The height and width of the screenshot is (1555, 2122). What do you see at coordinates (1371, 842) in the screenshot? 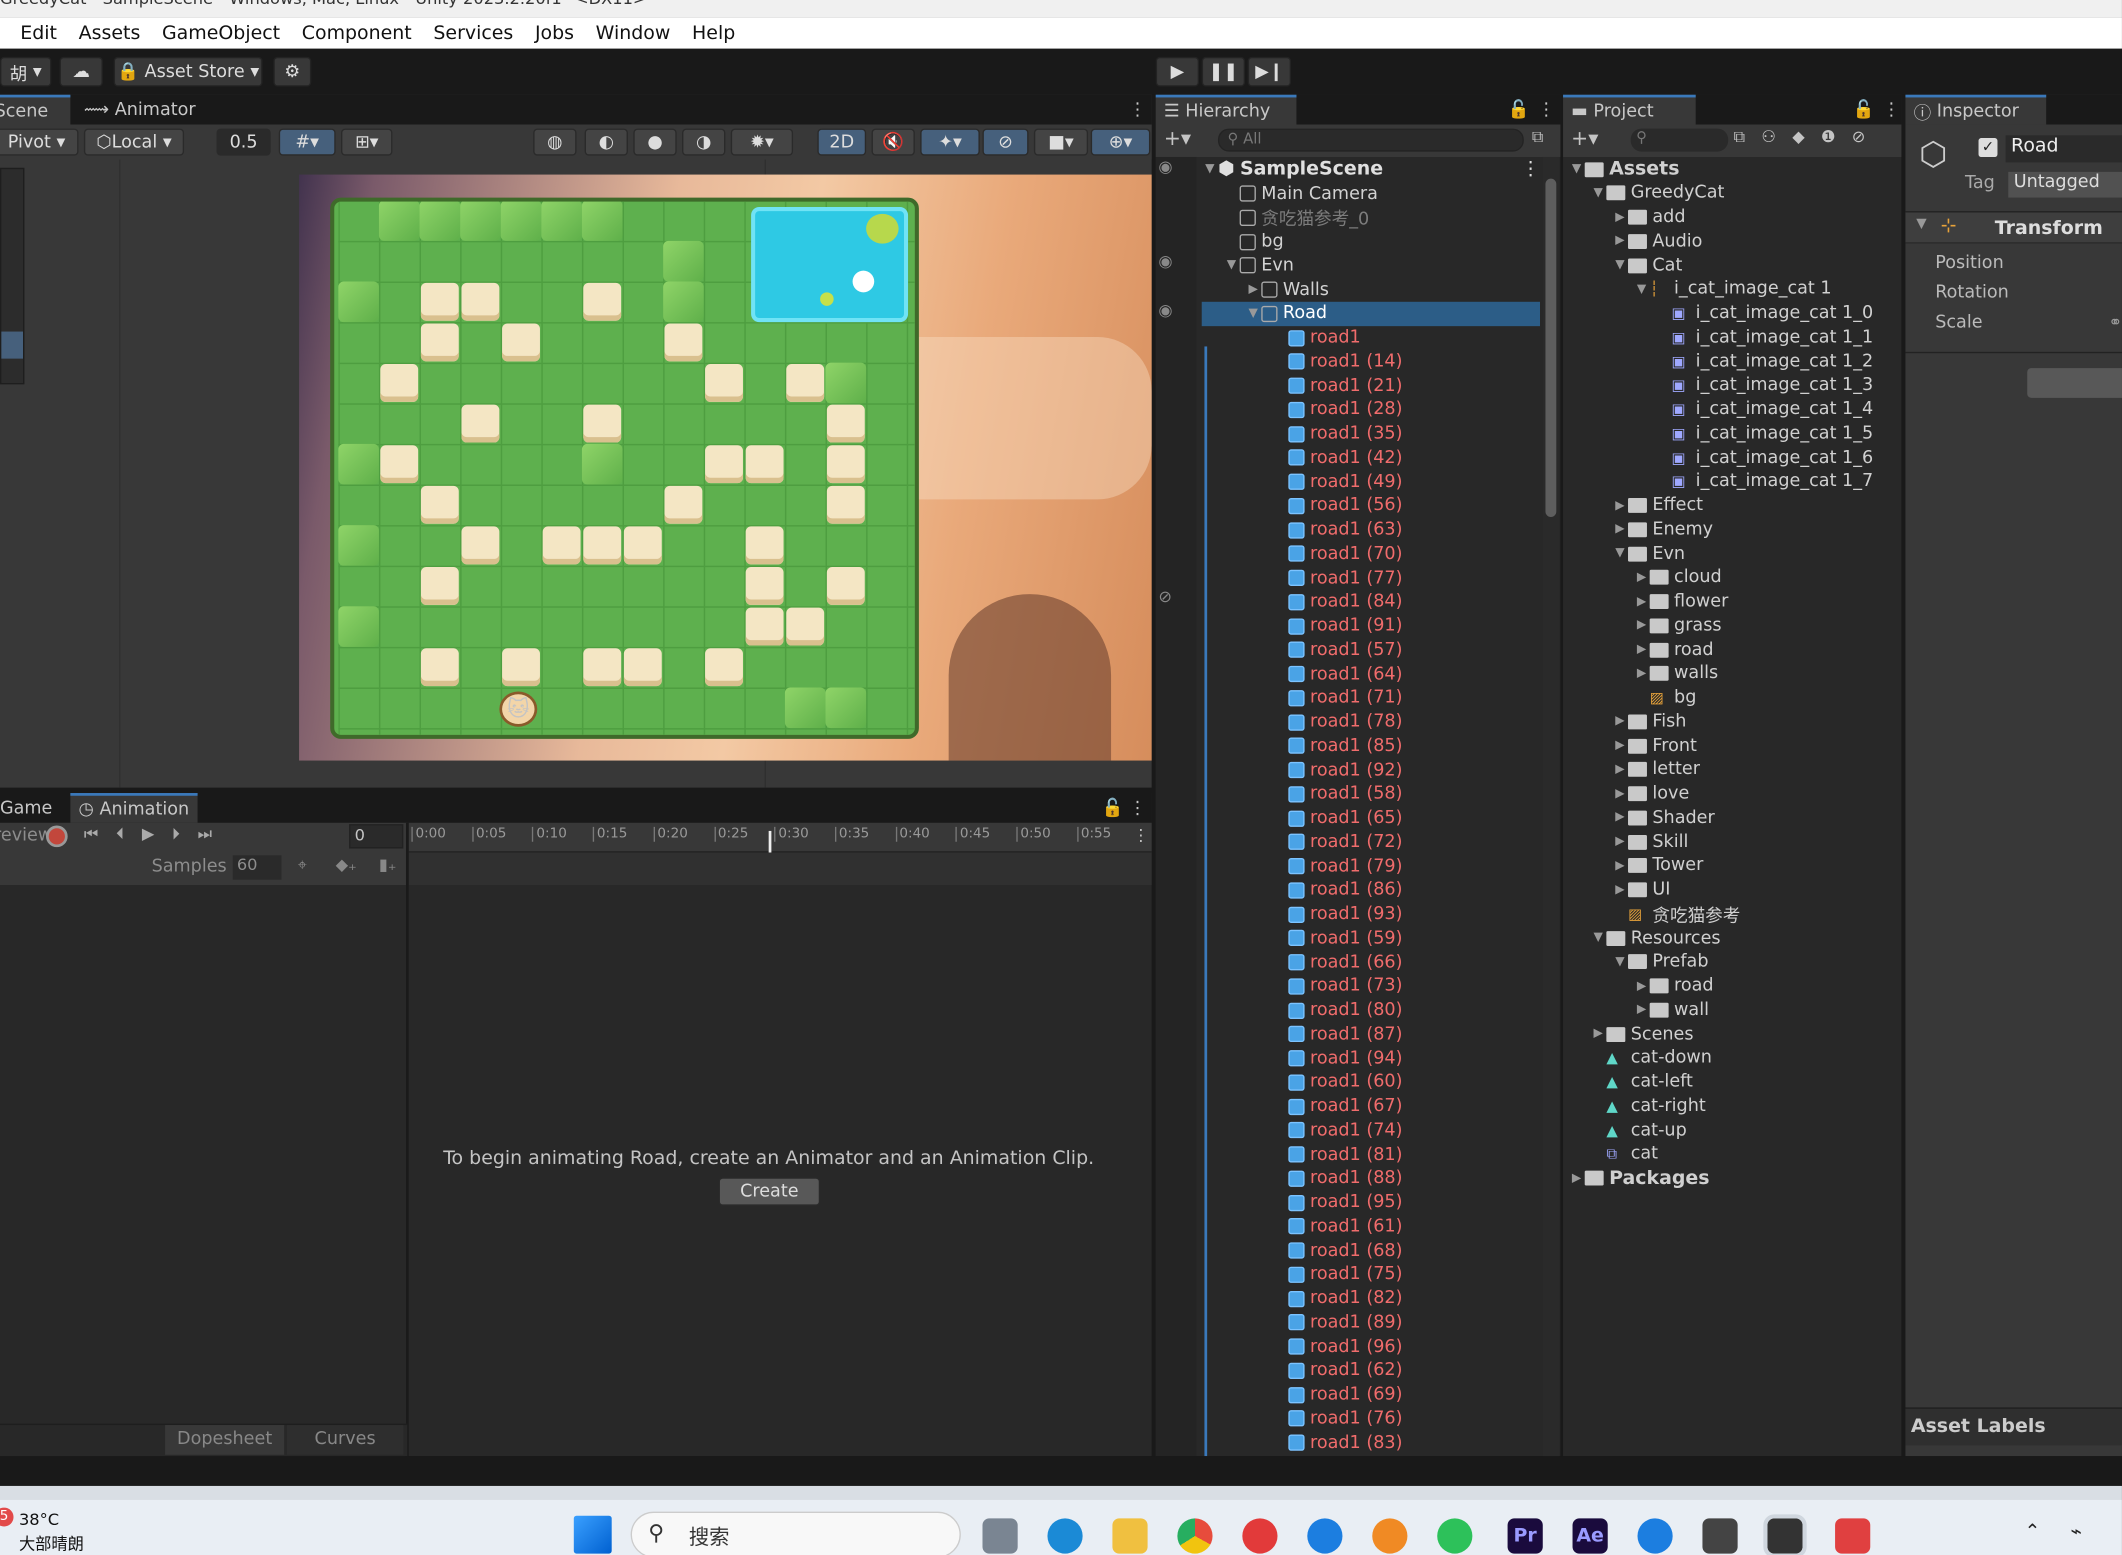
I see `road-prefab-item: road1 (72)` at bounding box center [1371, 842].